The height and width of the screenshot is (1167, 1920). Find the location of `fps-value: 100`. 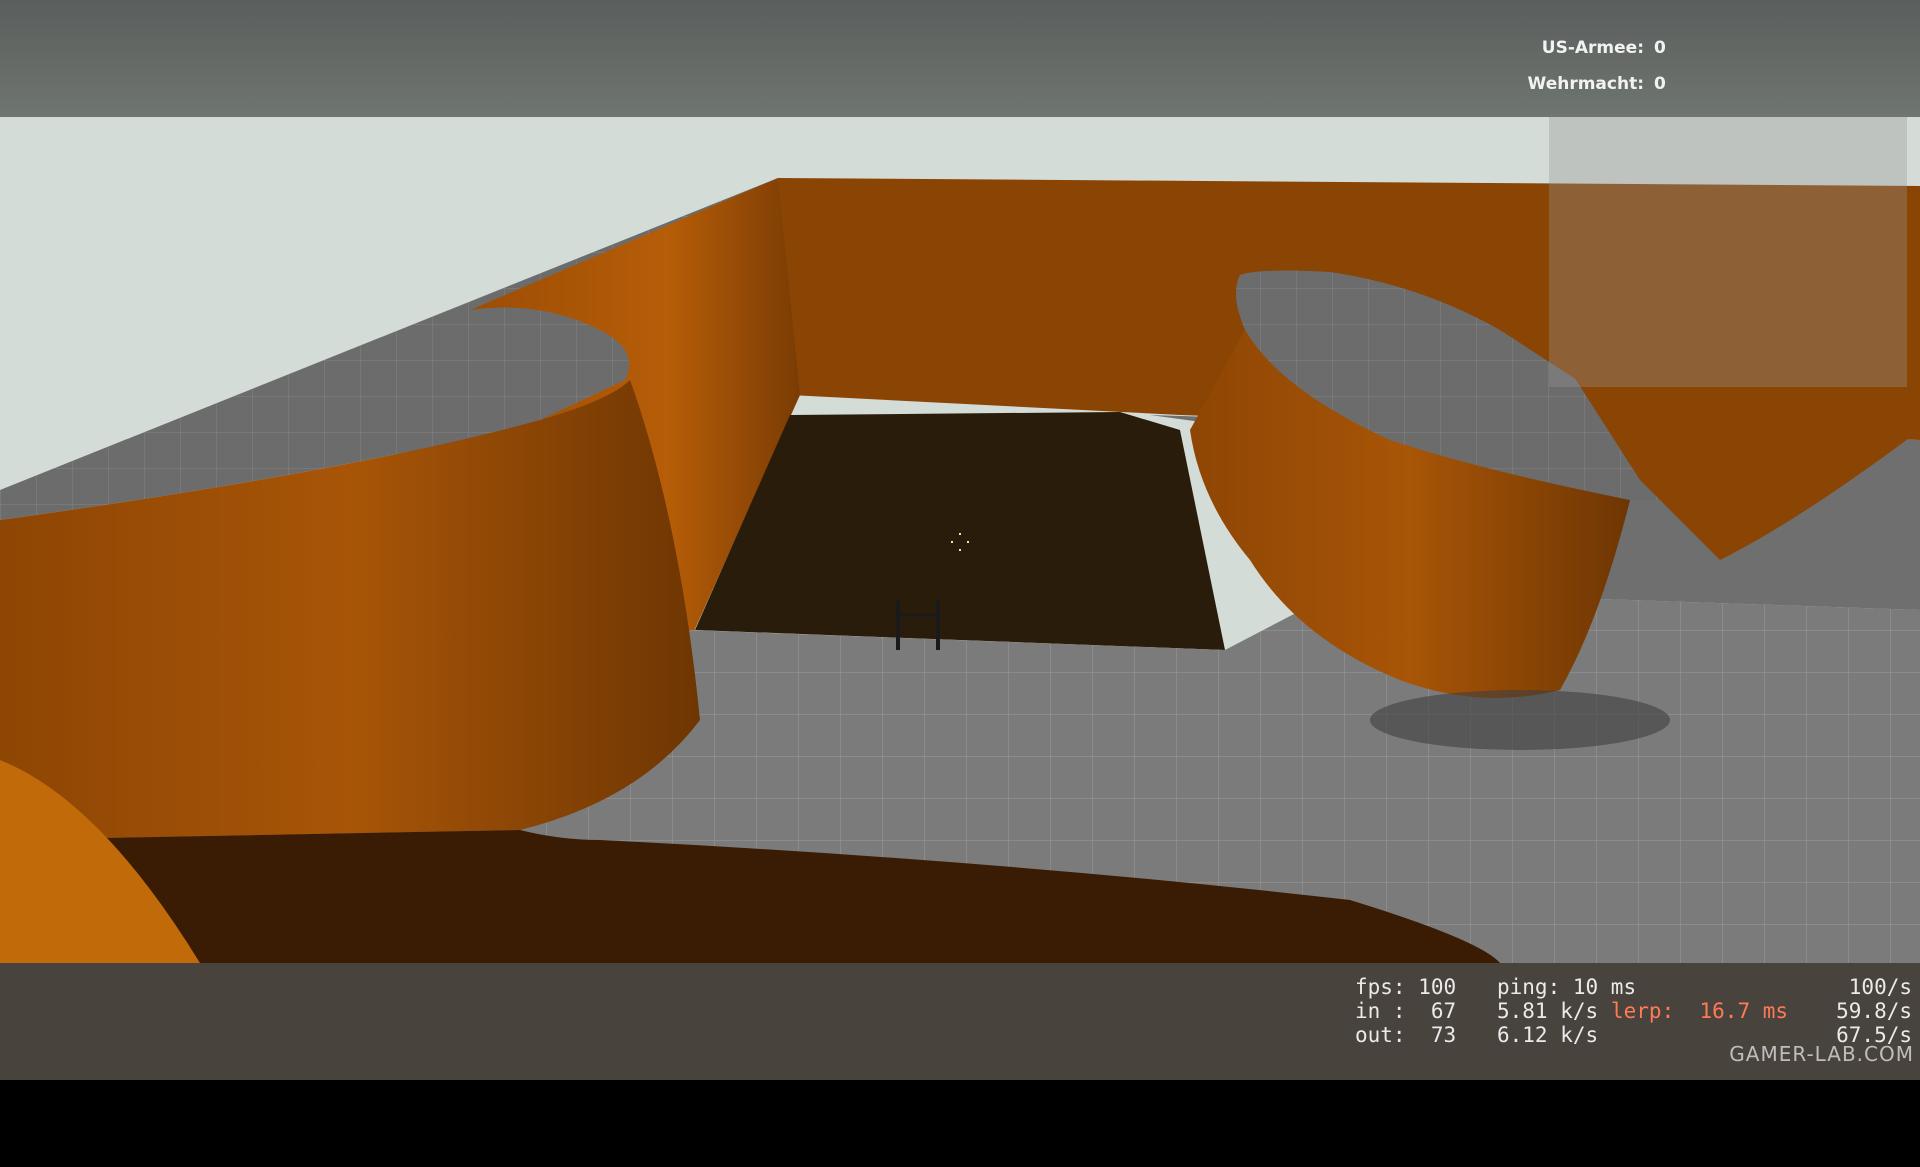

fps-value: 100 is located at coordinates (1437, 987).